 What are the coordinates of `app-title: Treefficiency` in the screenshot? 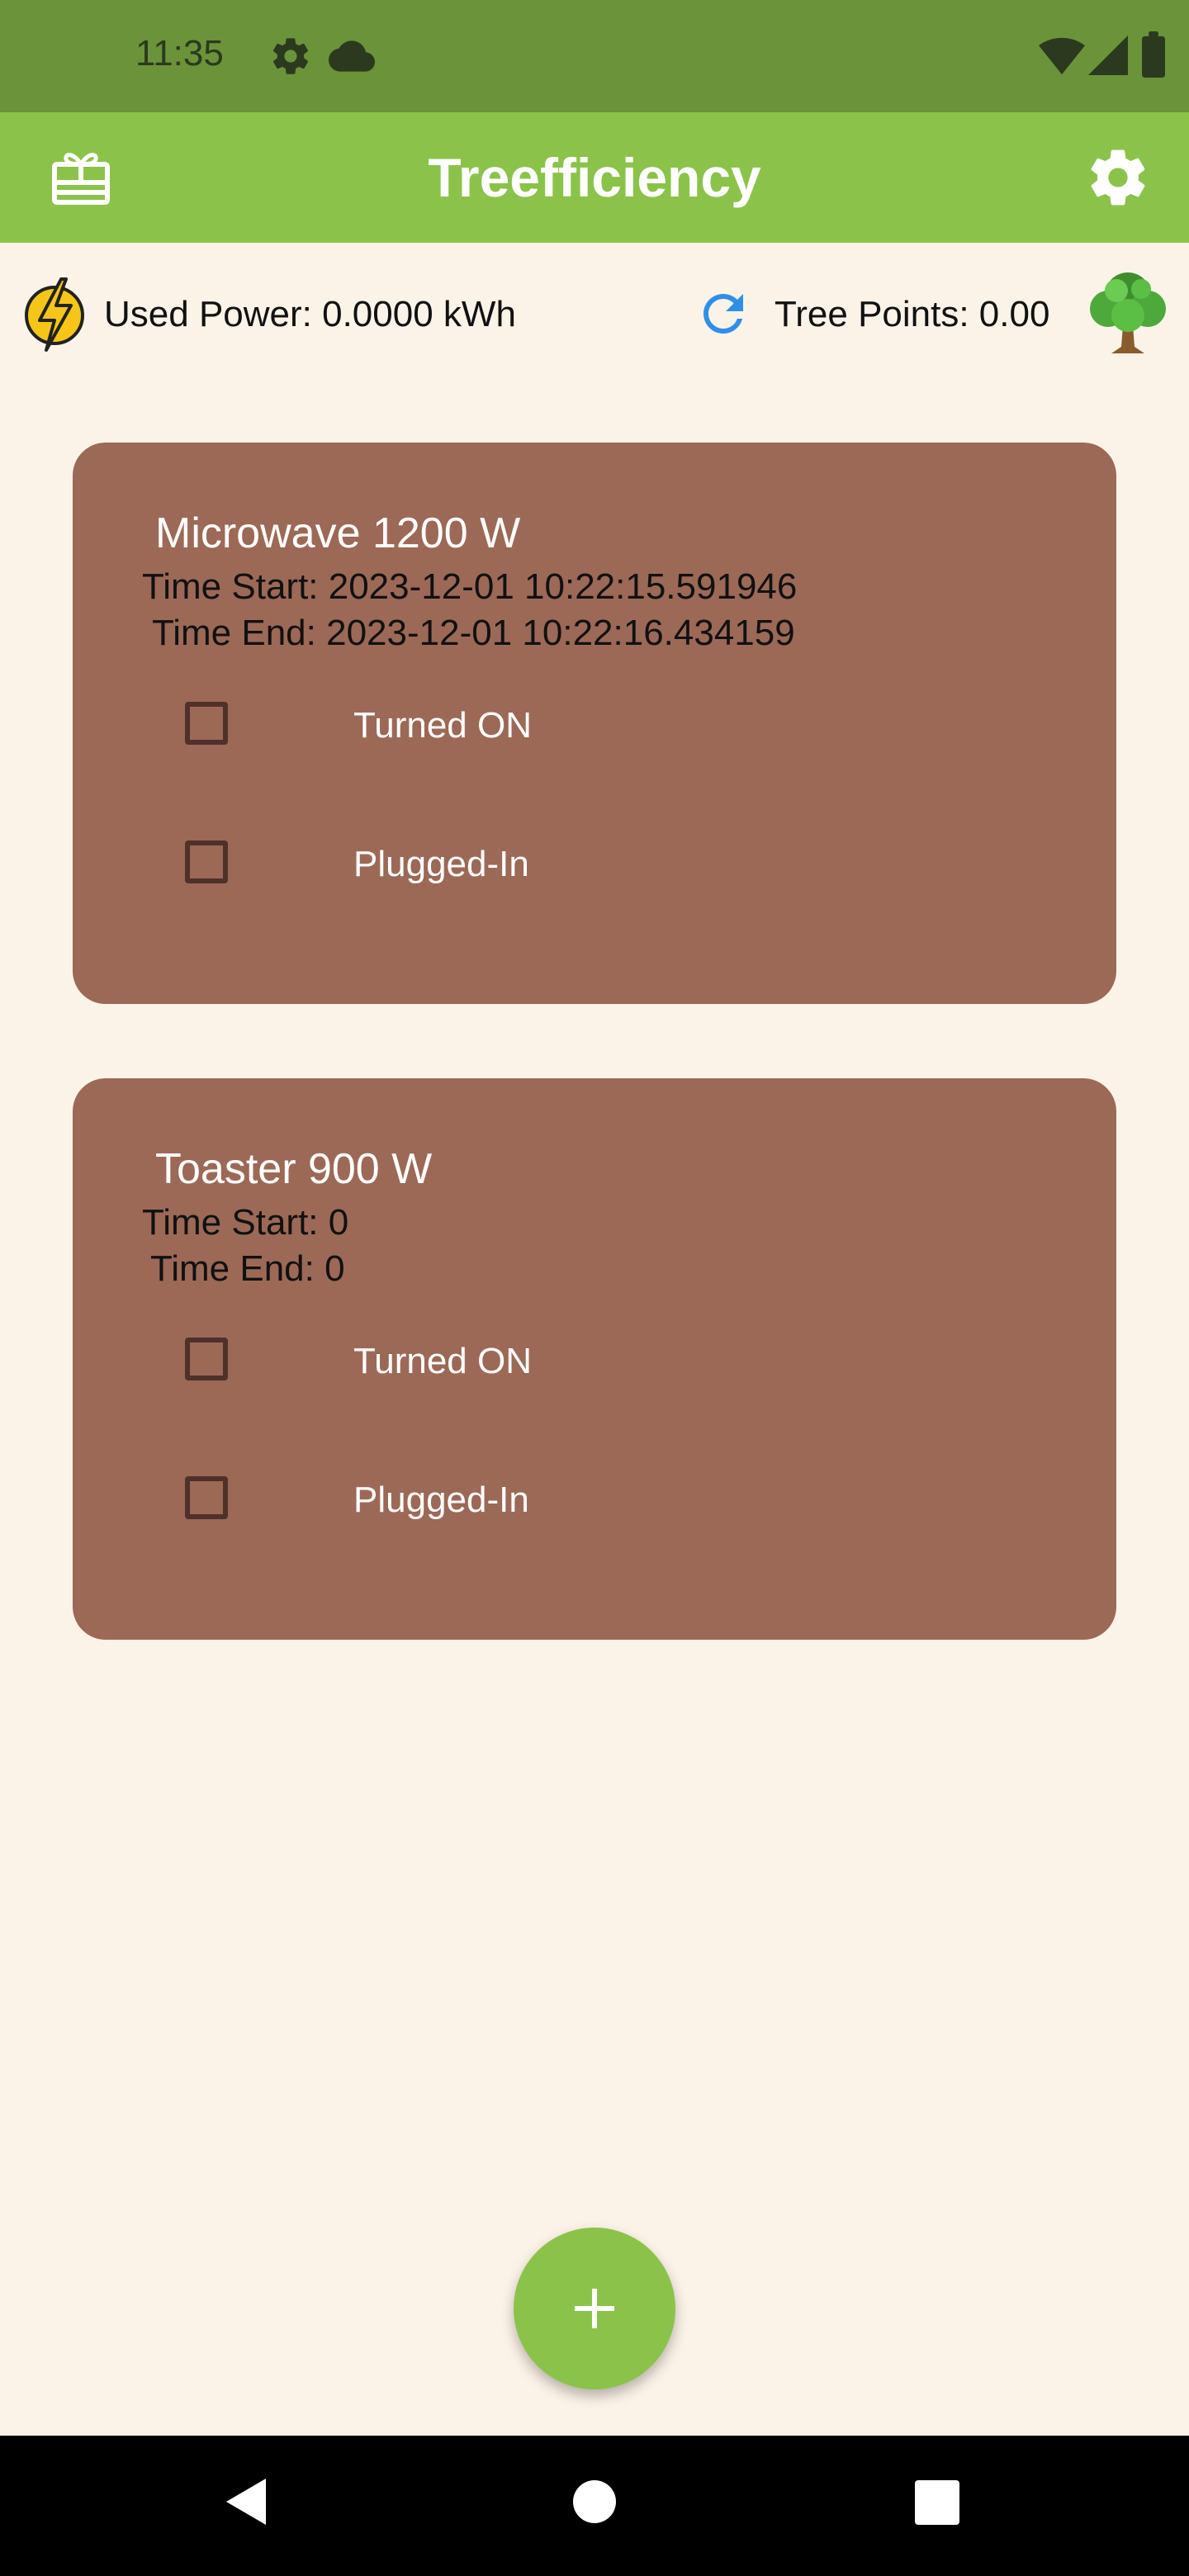 It's located at (594, 177).